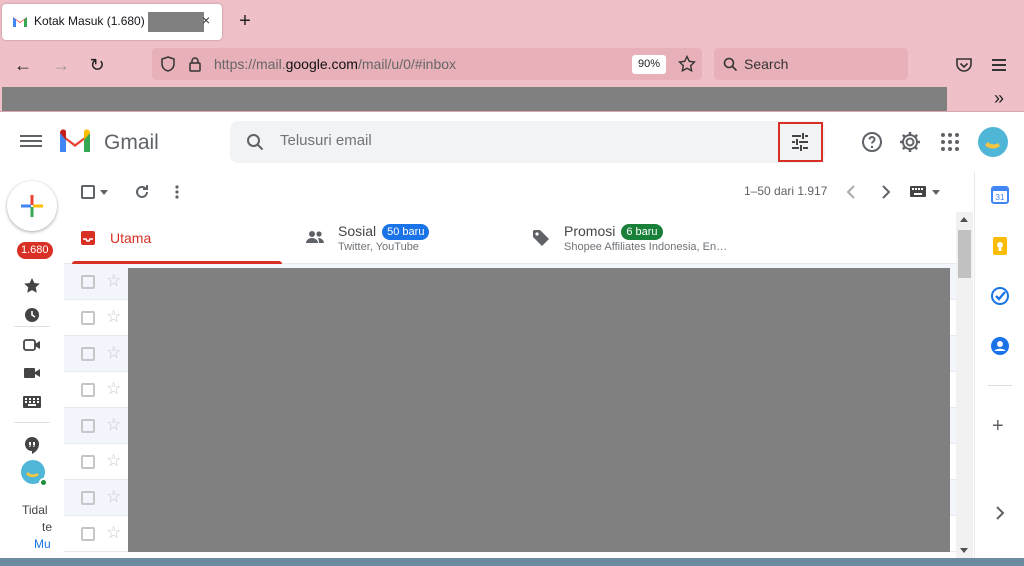 The height and width of the screenshot is (566, 1024). Describe the element at coordinates (541, 238) in the screenshot. I see `tag-icon` at that location.